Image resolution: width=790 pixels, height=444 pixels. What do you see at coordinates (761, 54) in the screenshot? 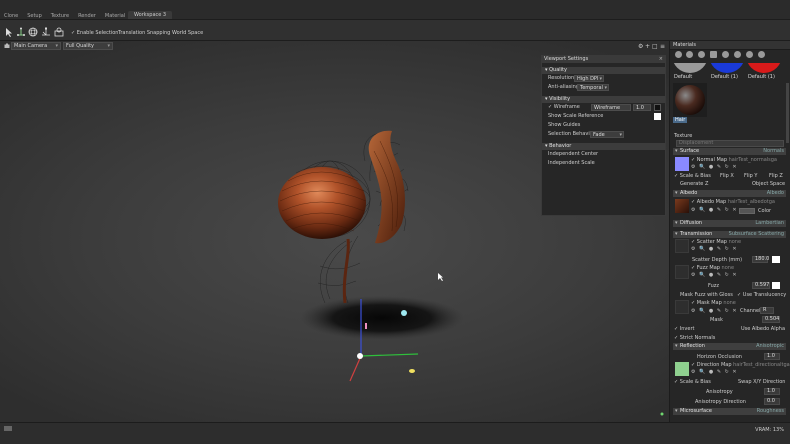
I see `settings-icon` at bounding box center [761, 54].